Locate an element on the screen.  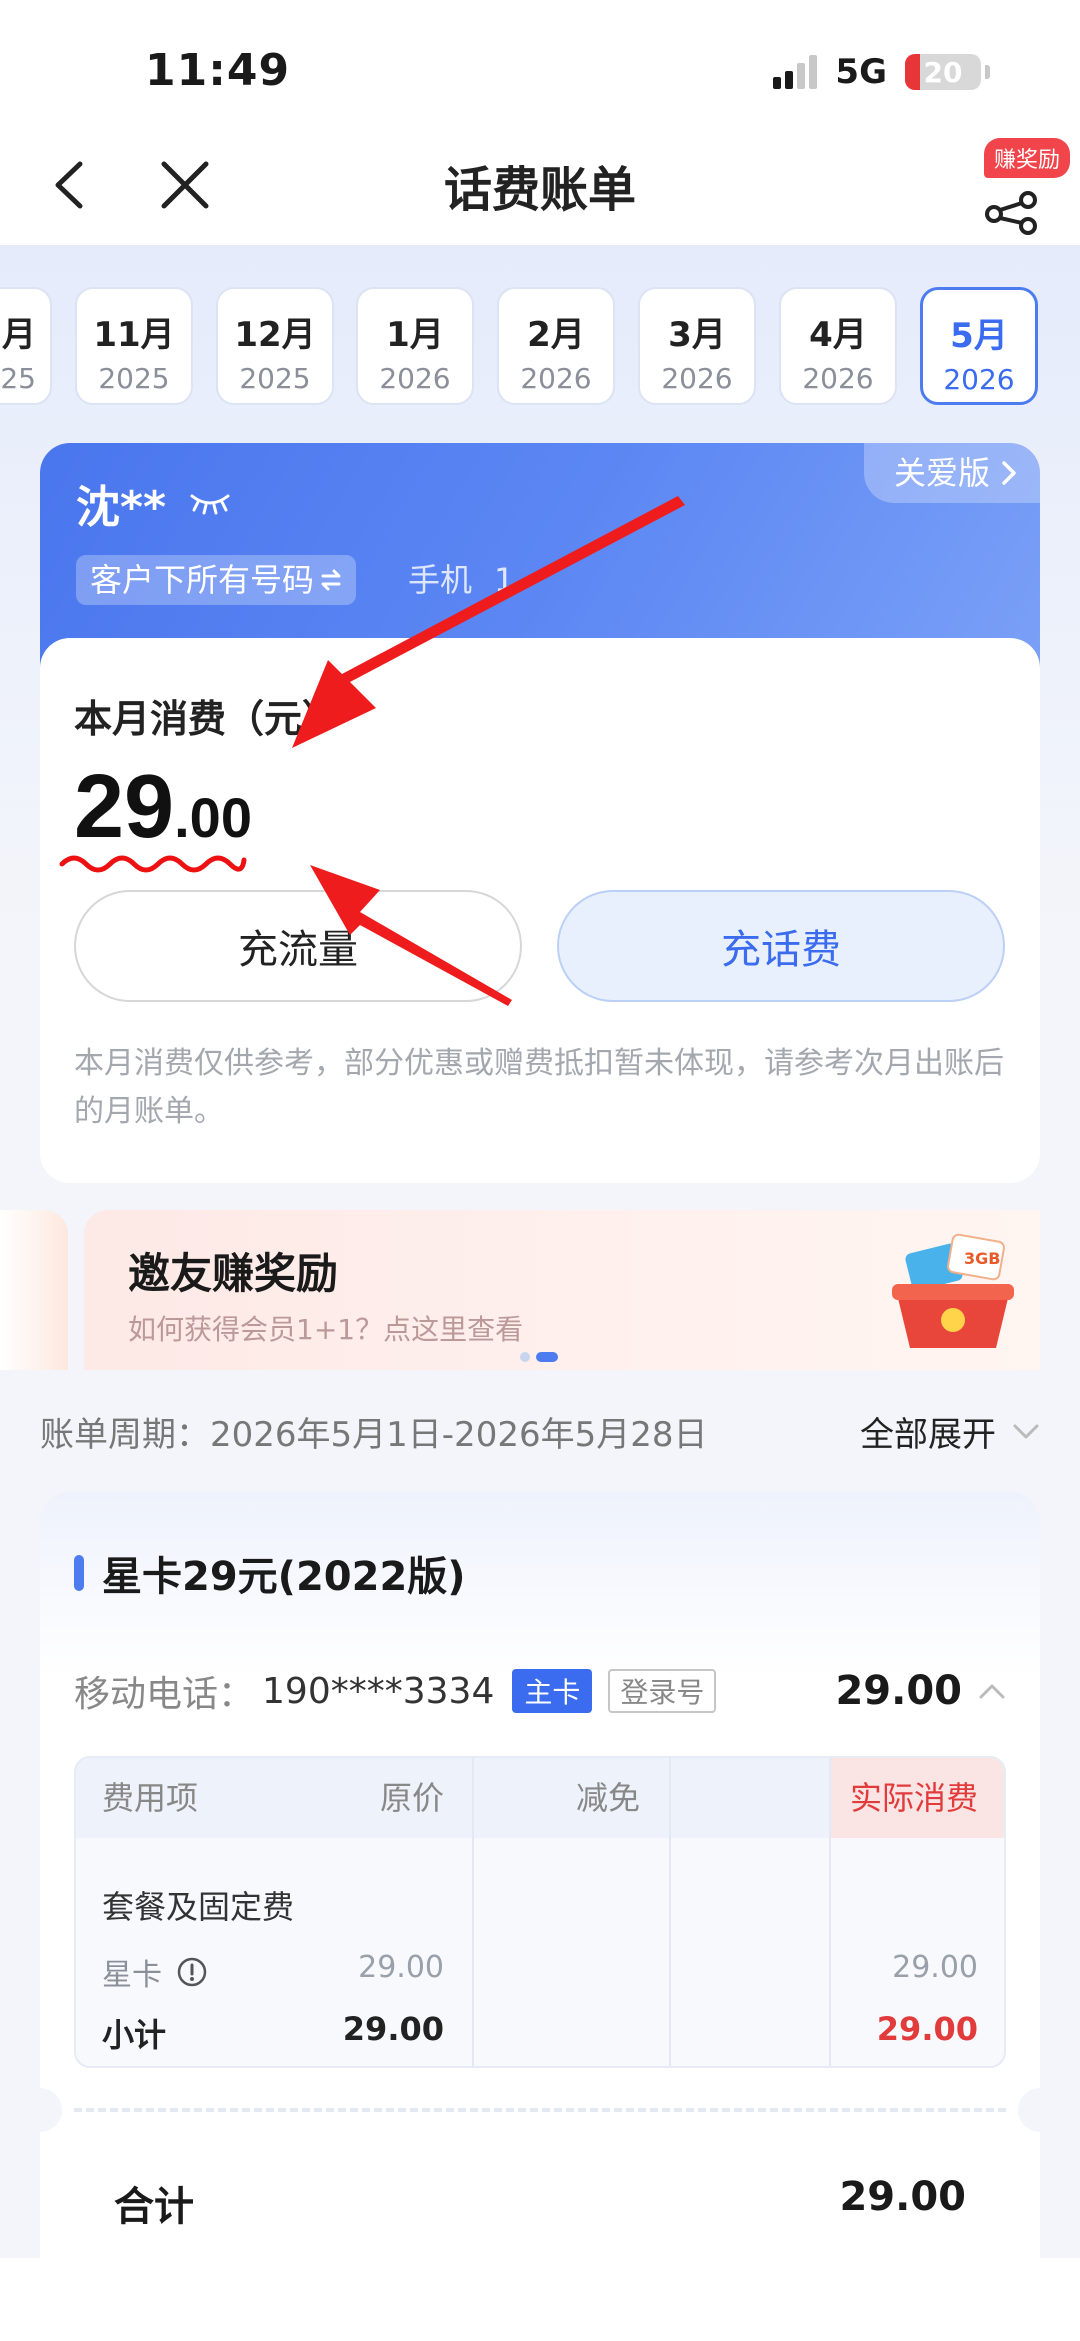
header-fee-item: 费用项 is located at coordinates (150, 1798).